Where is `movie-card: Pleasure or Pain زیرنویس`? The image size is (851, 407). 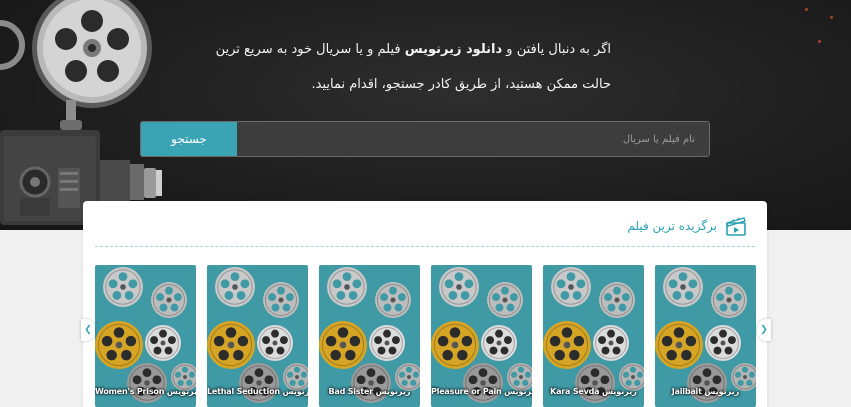
movie-card: Pleasure or Pain زیرنویس is located at coordinates (481, 336).